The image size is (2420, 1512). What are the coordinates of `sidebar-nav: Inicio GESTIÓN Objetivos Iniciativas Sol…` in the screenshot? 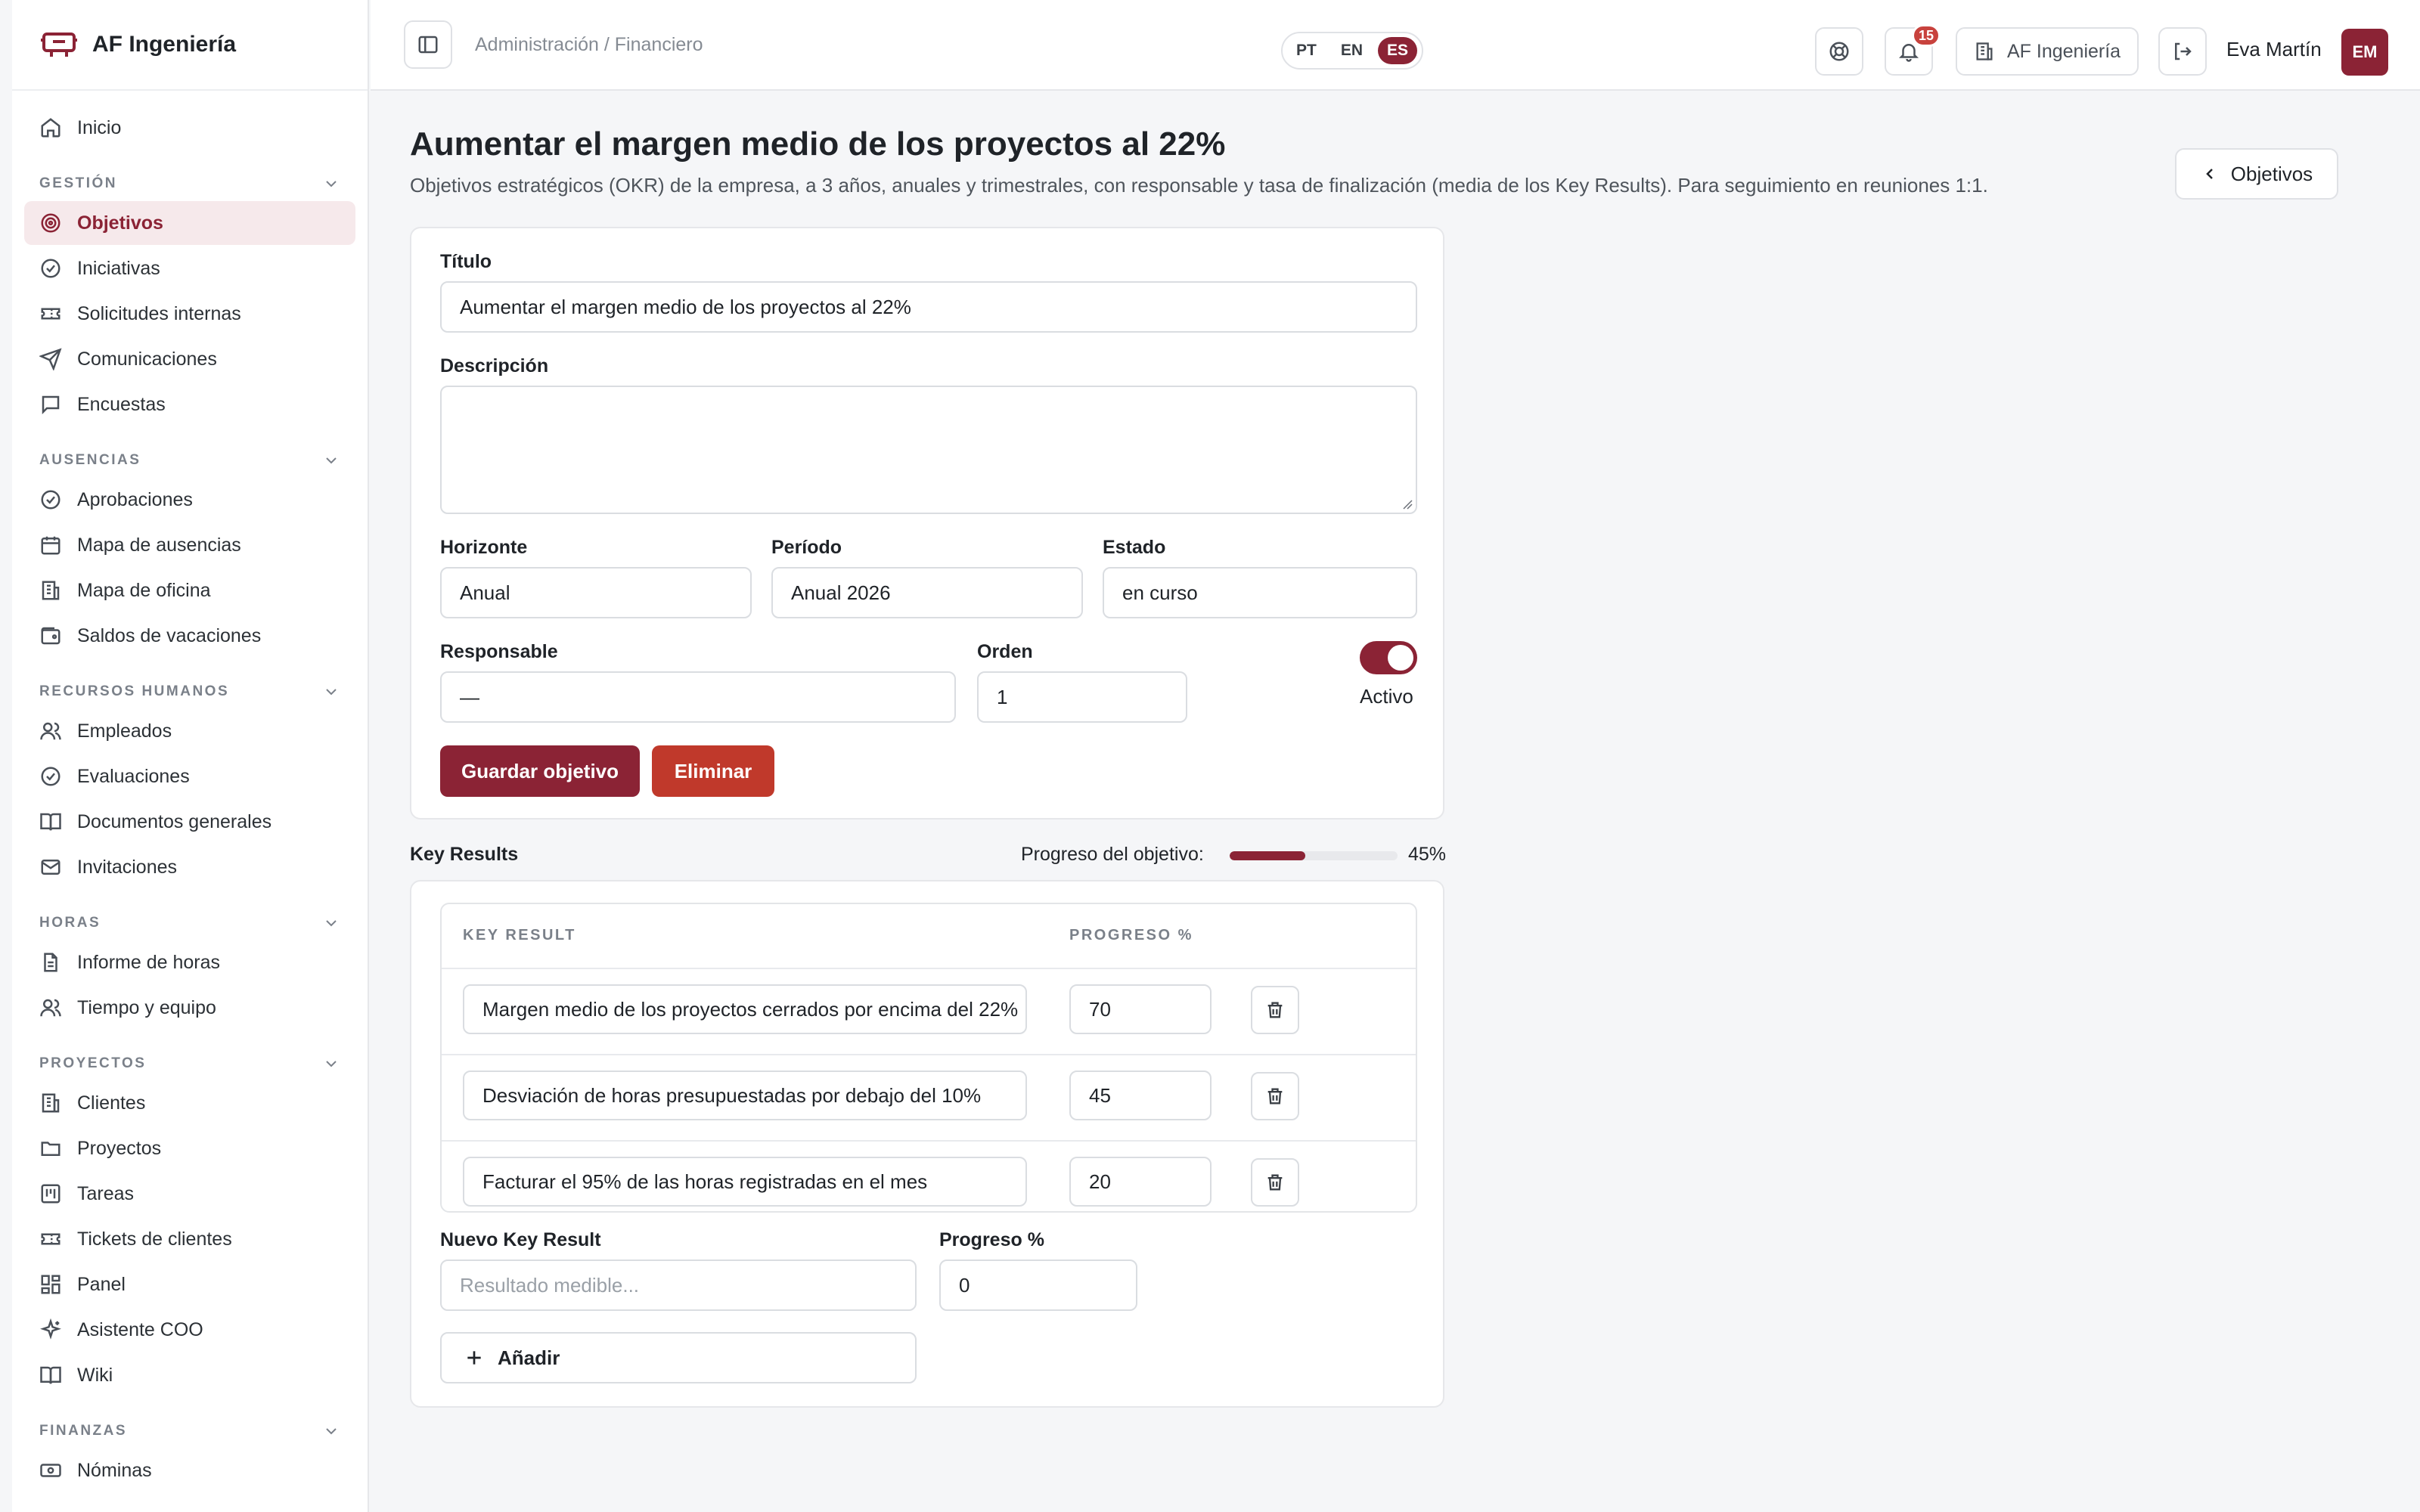 It's located at (190, 791).